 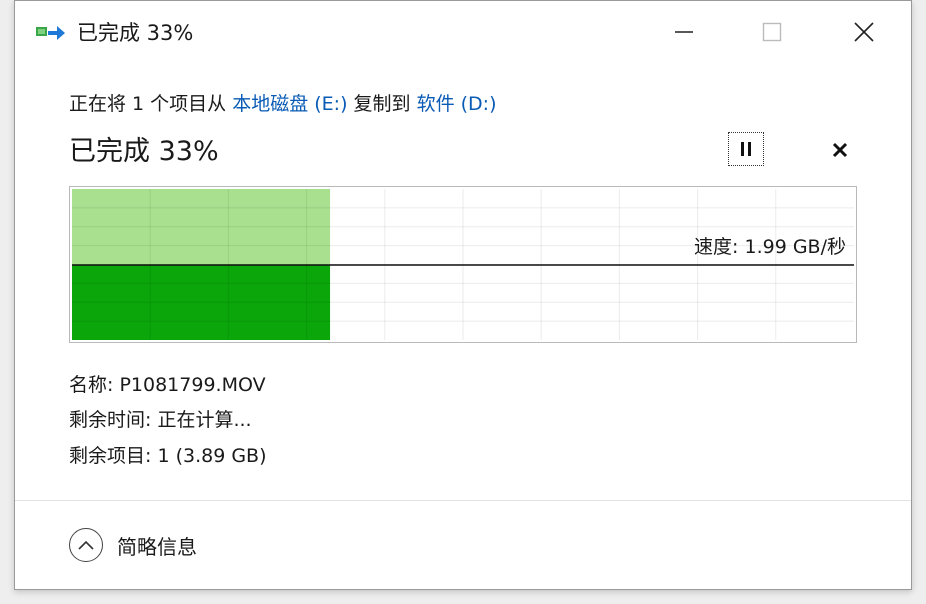 I want to click on destination-link: 软件 (D:), so click(x=457, y=104).